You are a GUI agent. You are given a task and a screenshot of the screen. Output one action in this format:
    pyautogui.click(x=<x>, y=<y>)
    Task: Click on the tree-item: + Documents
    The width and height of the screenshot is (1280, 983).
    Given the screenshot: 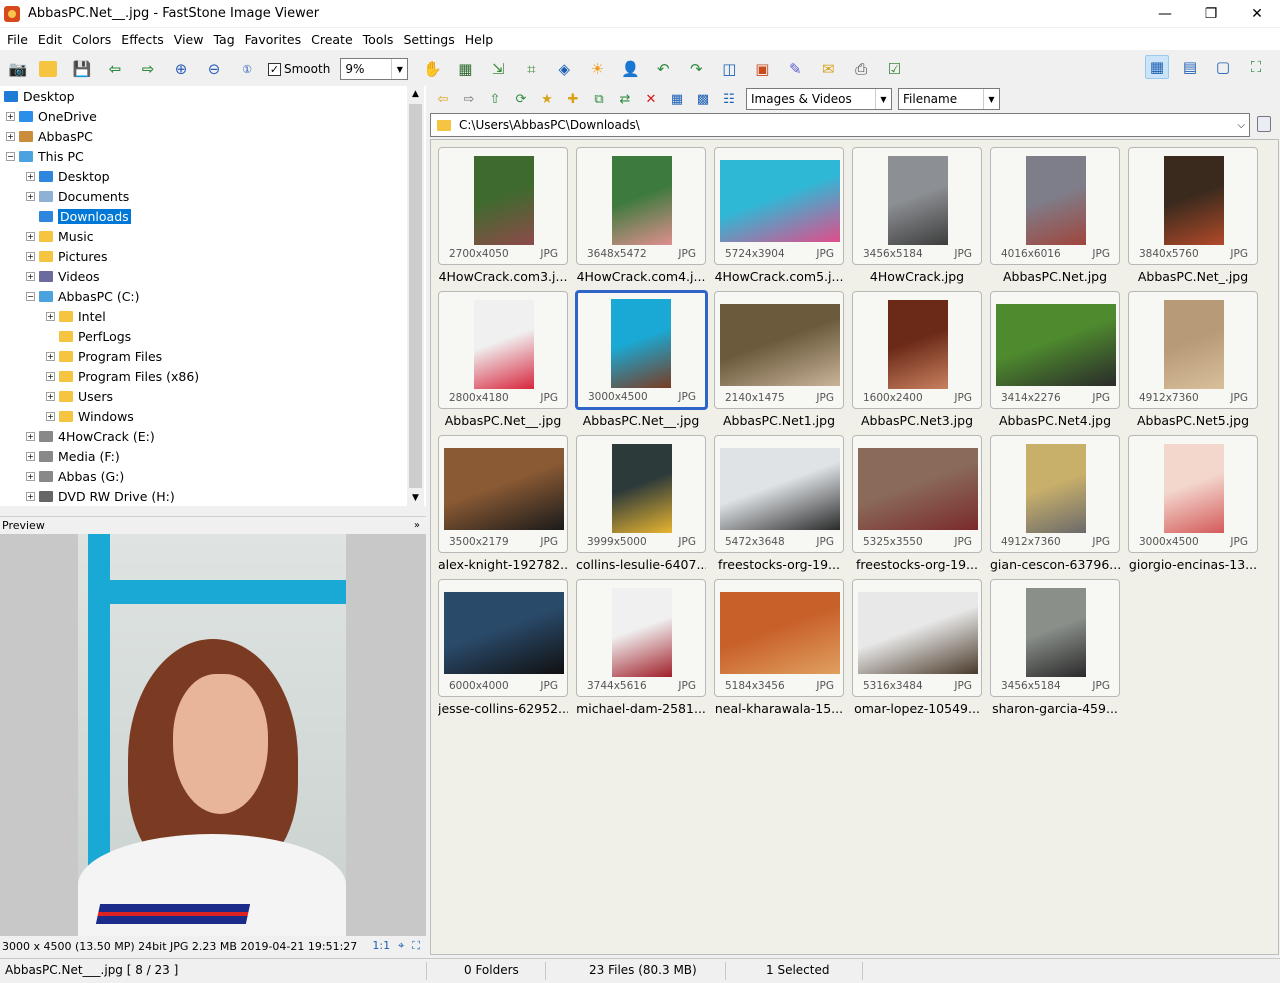 What is the action you would take?
    pyautogui.click(x=77, y=196)
    